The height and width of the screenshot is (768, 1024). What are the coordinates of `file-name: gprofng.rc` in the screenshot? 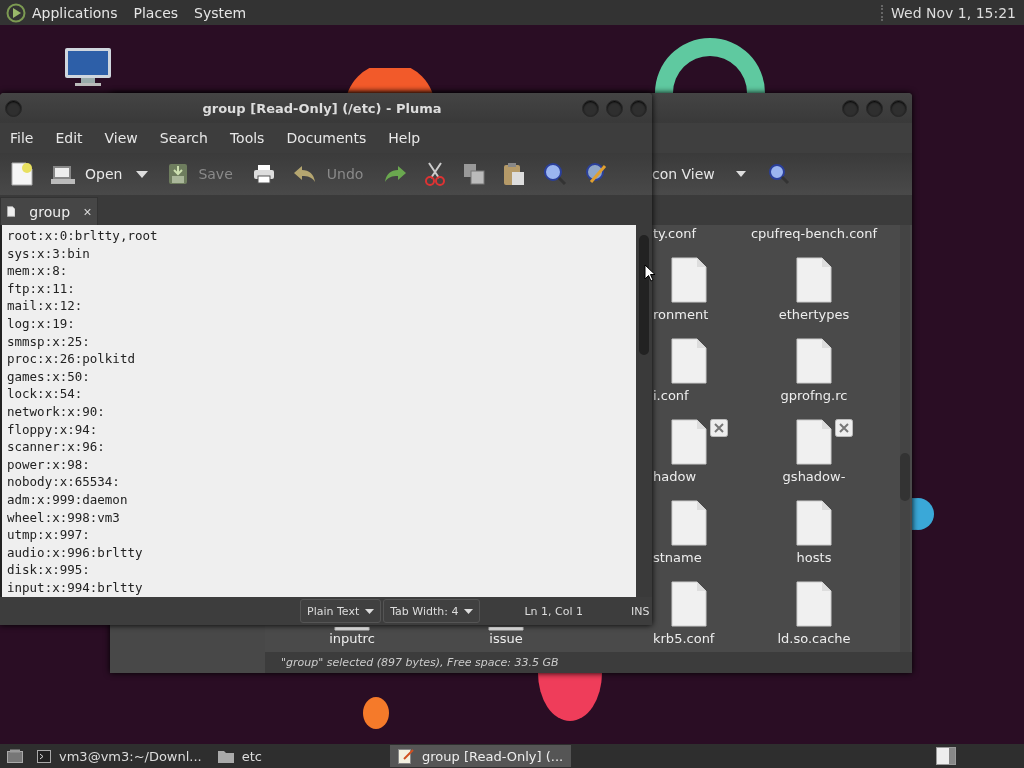 It's located at (814, 395).